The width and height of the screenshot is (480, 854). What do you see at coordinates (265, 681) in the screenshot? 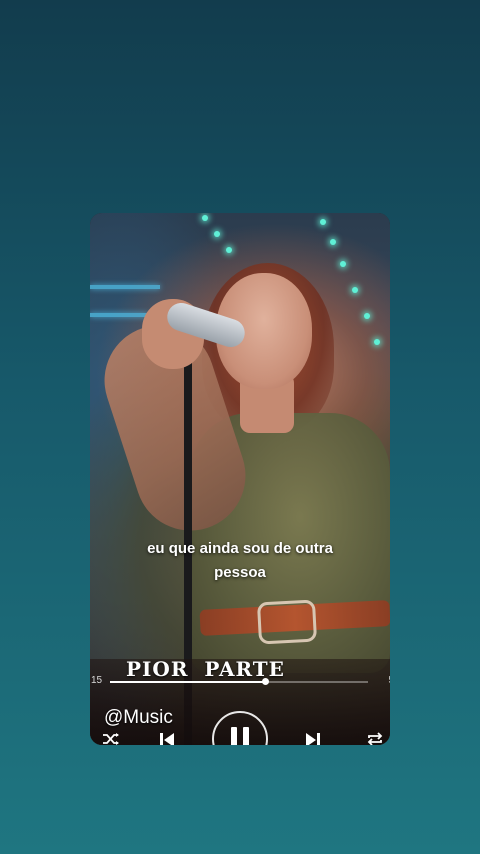
I see `progress-thumb` at bounding box center [265, 681].